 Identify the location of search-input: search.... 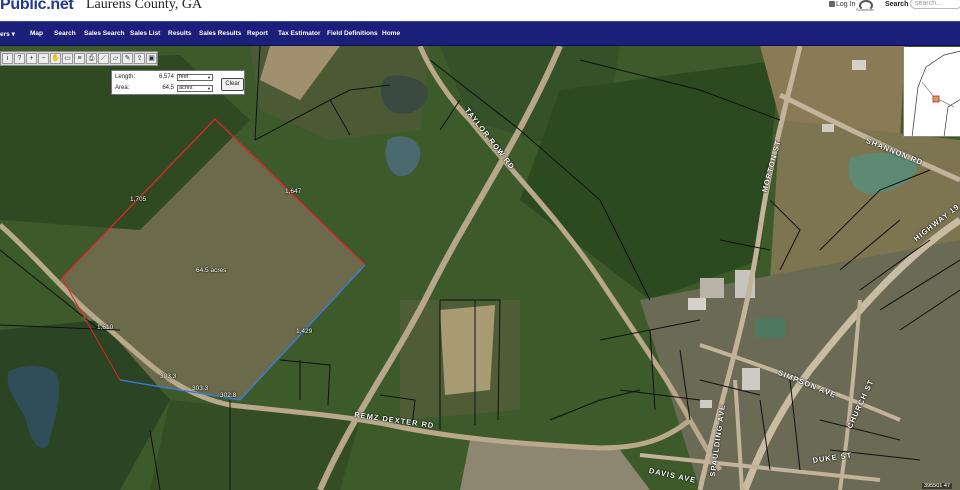
(935, 4).